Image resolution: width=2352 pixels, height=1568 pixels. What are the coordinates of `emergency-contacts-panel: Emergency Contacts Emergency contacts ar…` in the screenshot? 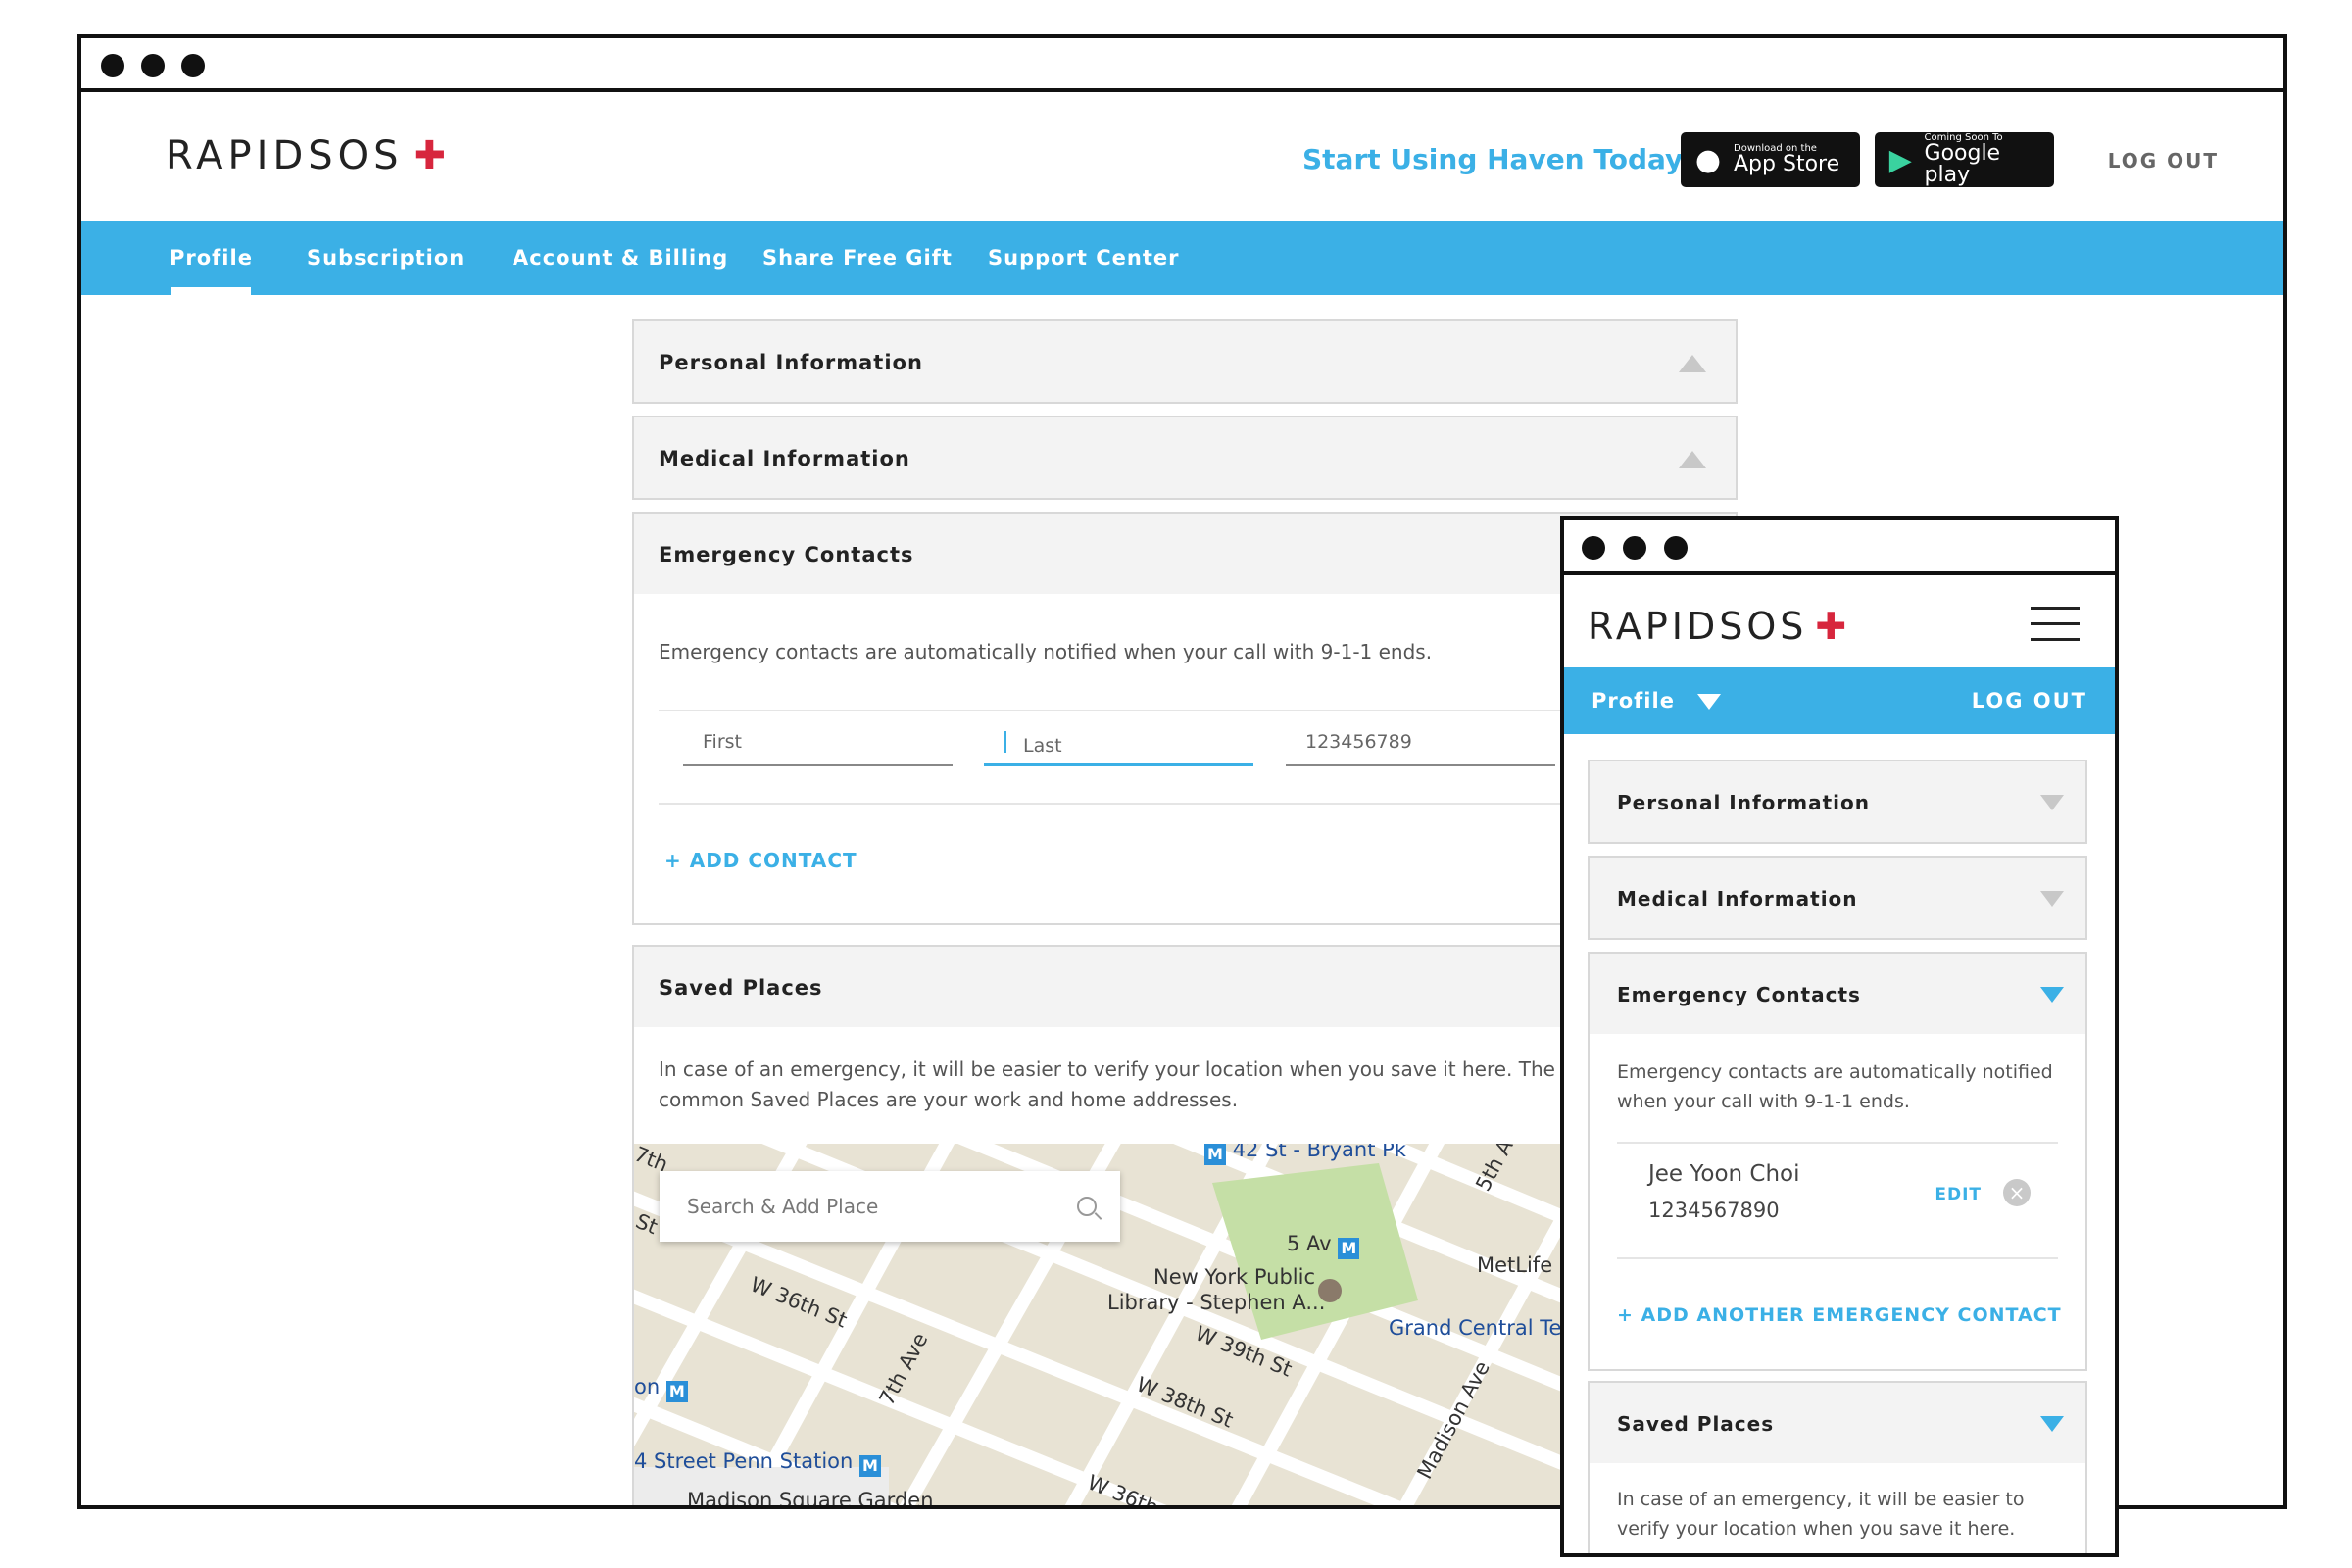 It's located at (1837, 1161).